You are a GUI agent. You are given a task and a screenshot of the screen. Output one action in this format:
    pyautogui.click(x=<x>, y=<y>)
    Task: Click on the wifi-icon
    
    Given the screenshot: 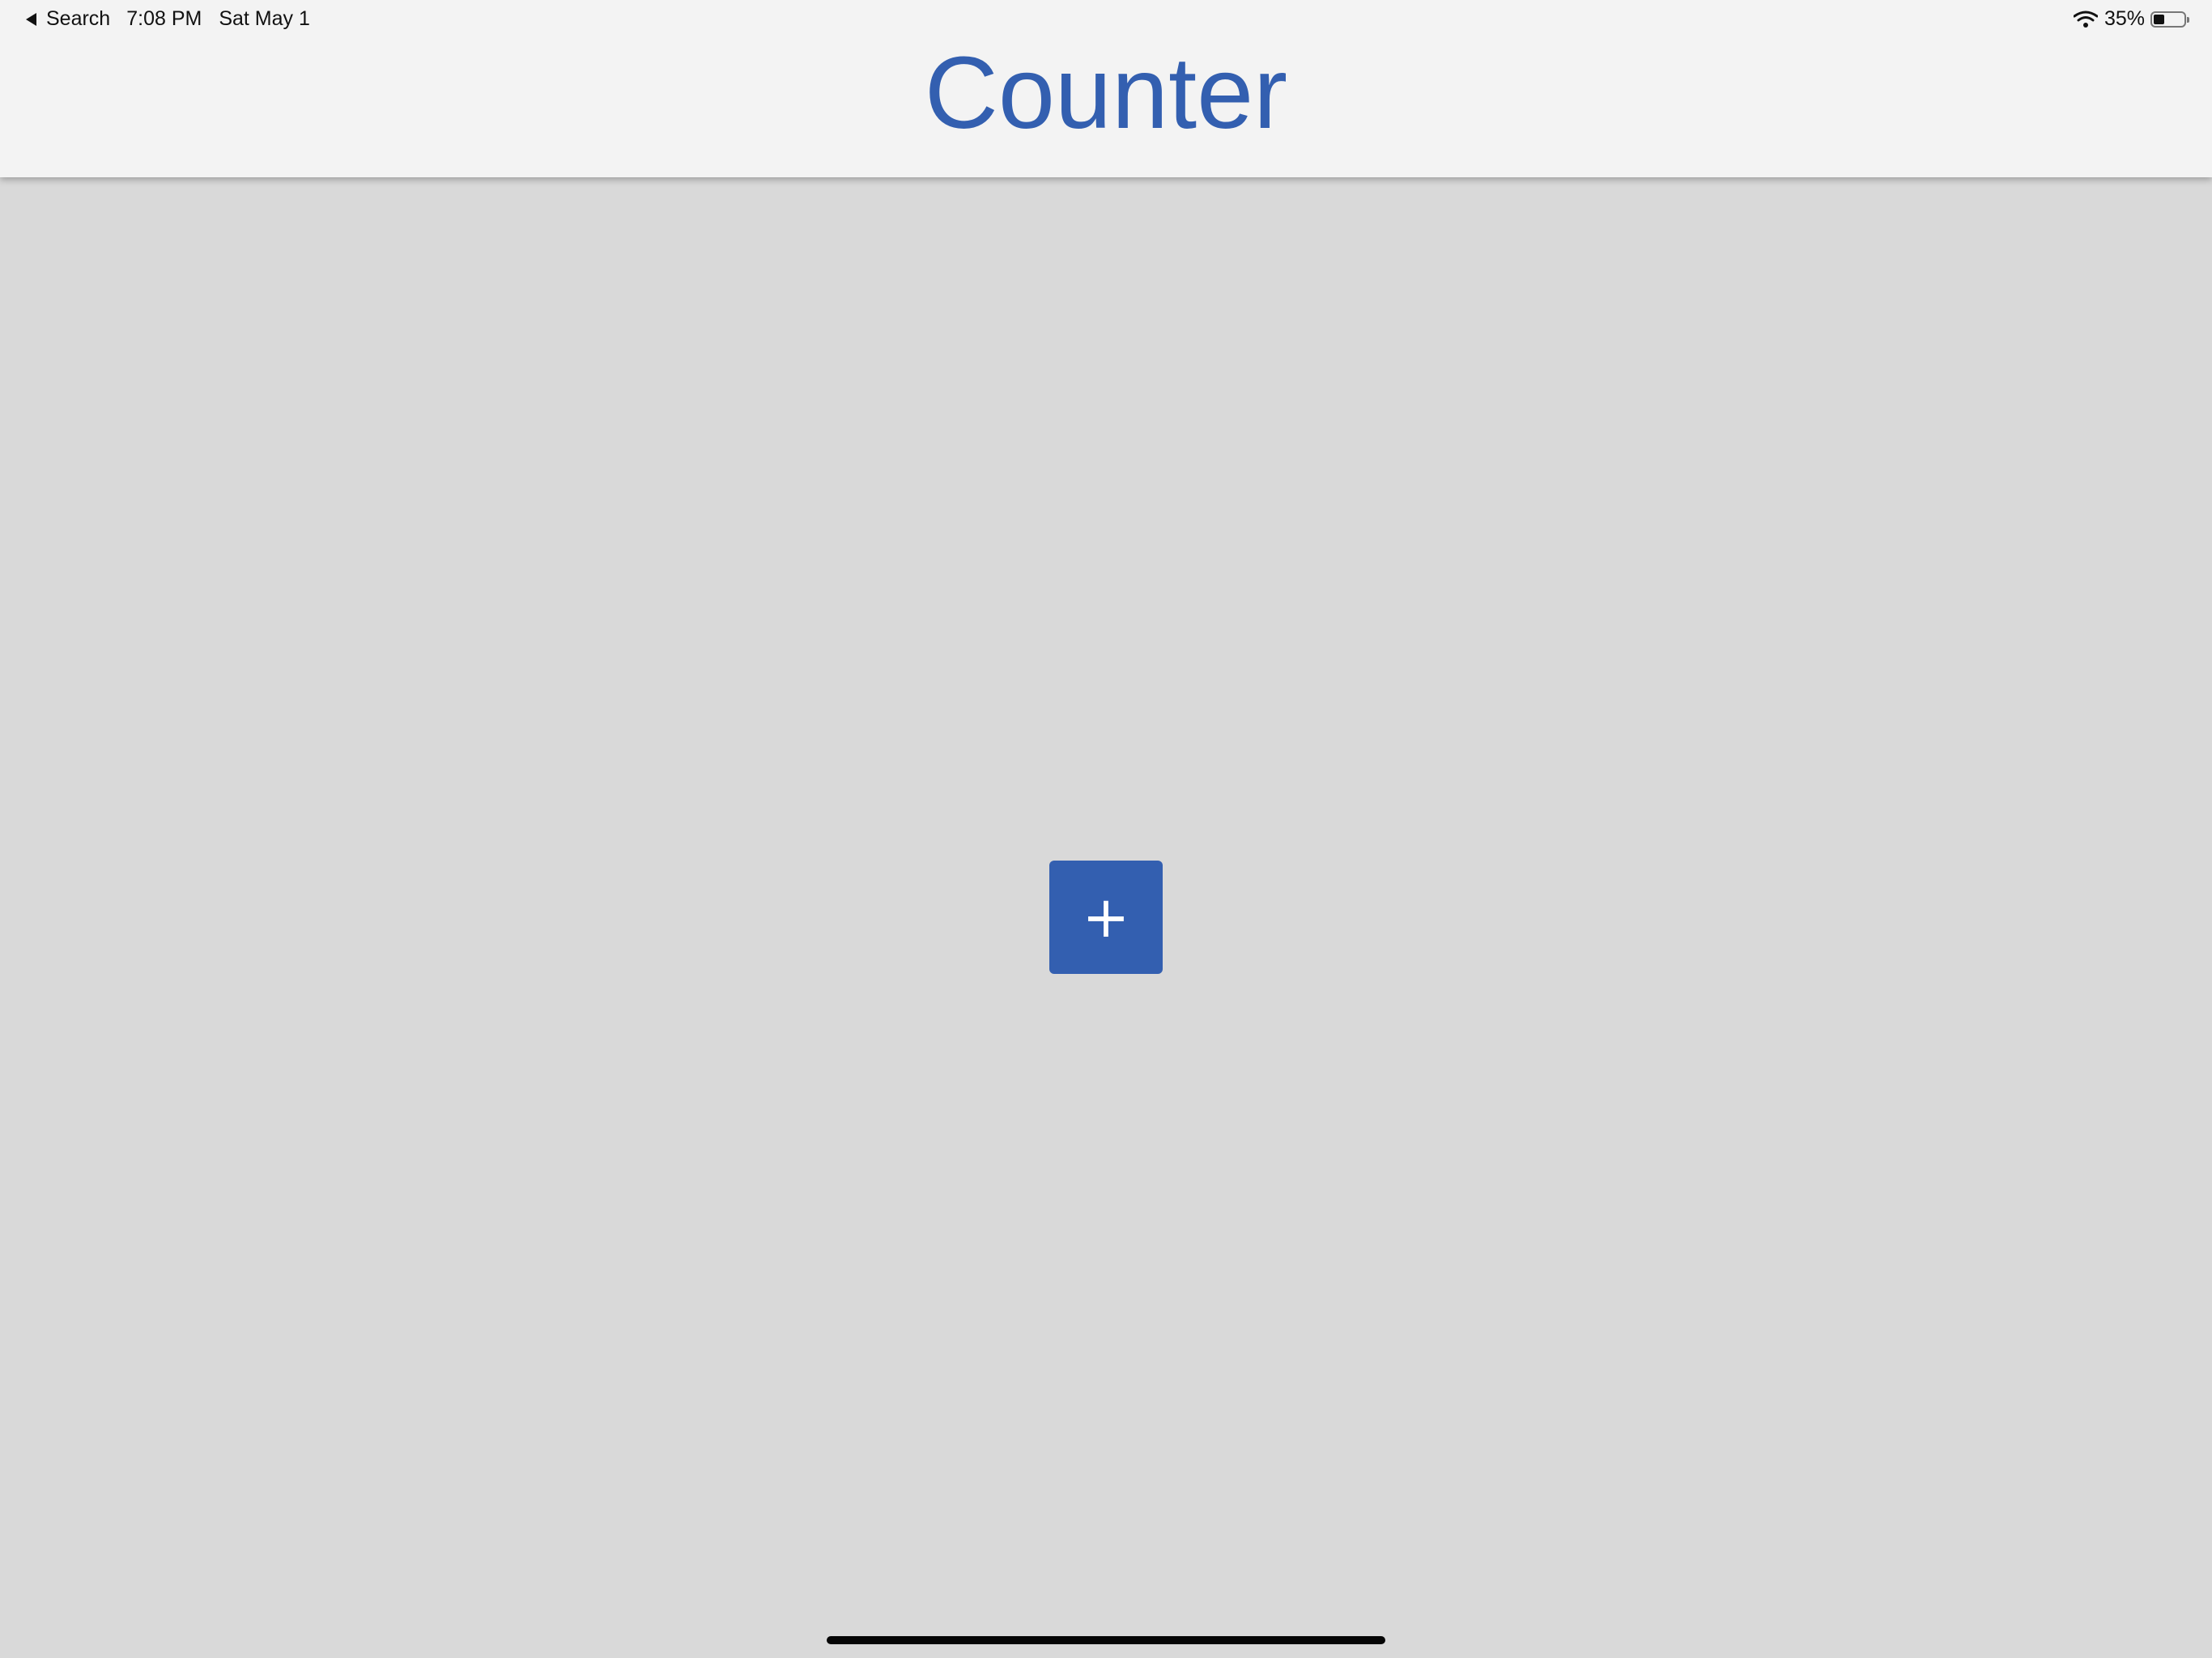 What is the action you would take?
    pyautogui.click(x=2085, y=19)
    